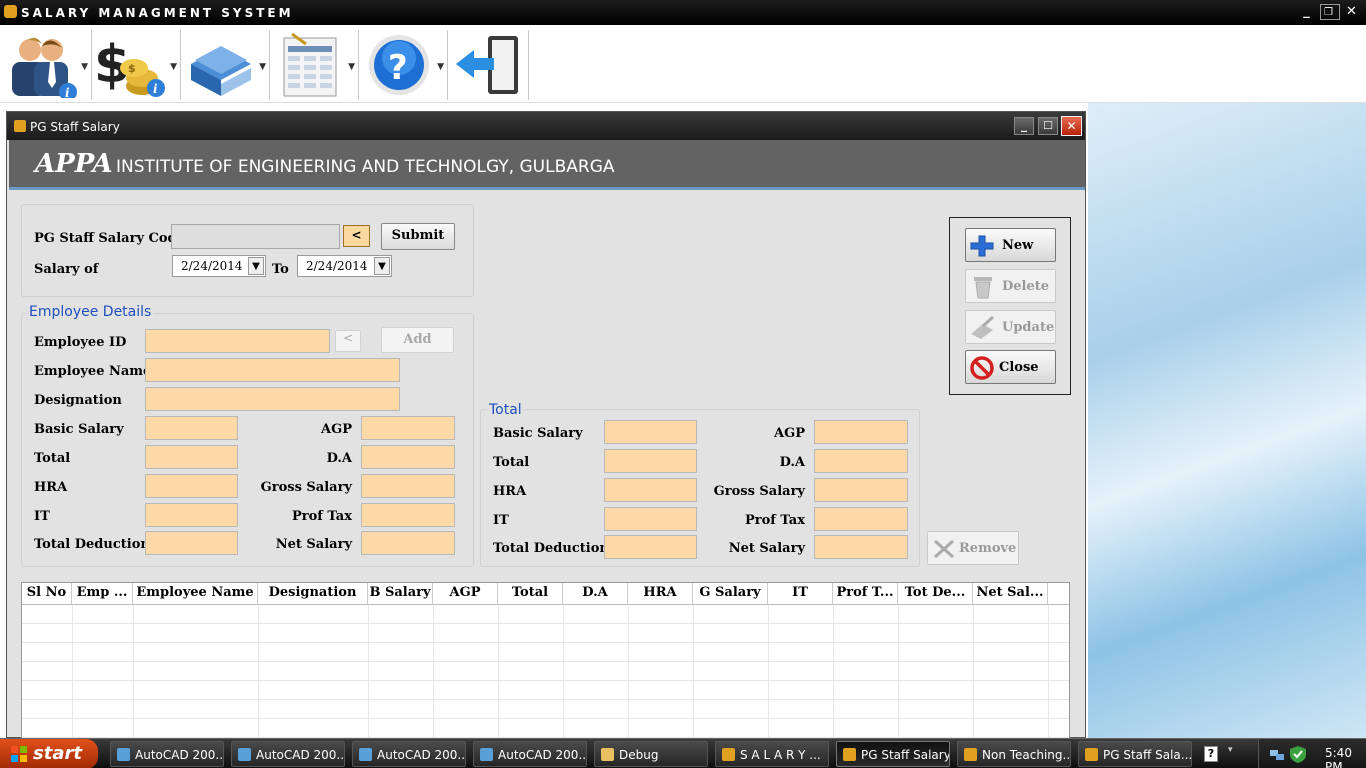 The image size is (1366, 768). Describe the element at coordinates (272, 399) in the screenshot. I see `designation-input` at that location.